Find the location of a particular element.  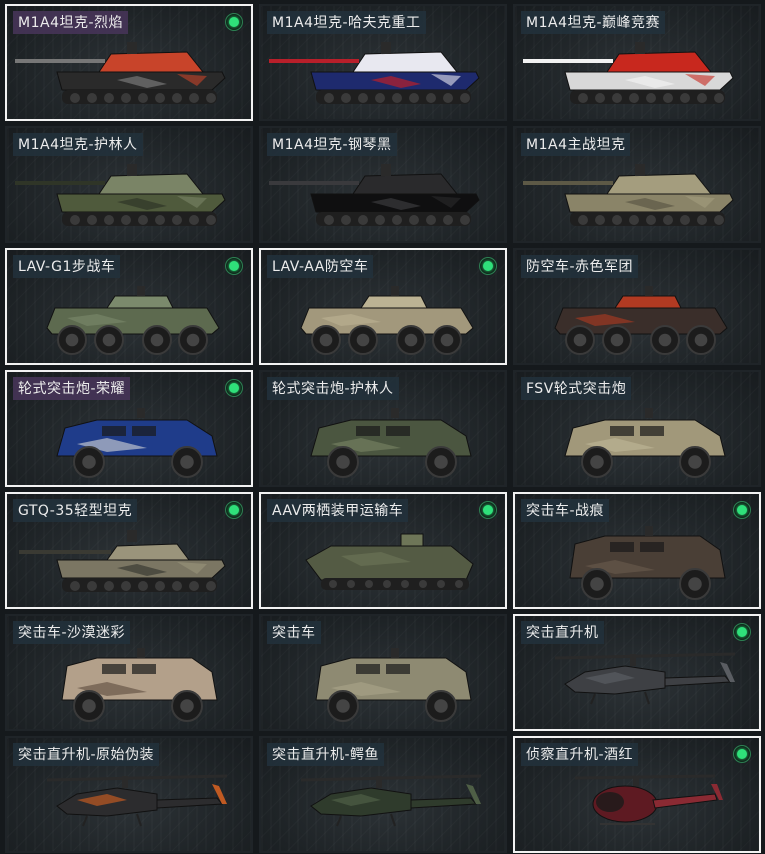

vehicle-name: M1A4坦克-护林人 is located at coordinates (78, 144).